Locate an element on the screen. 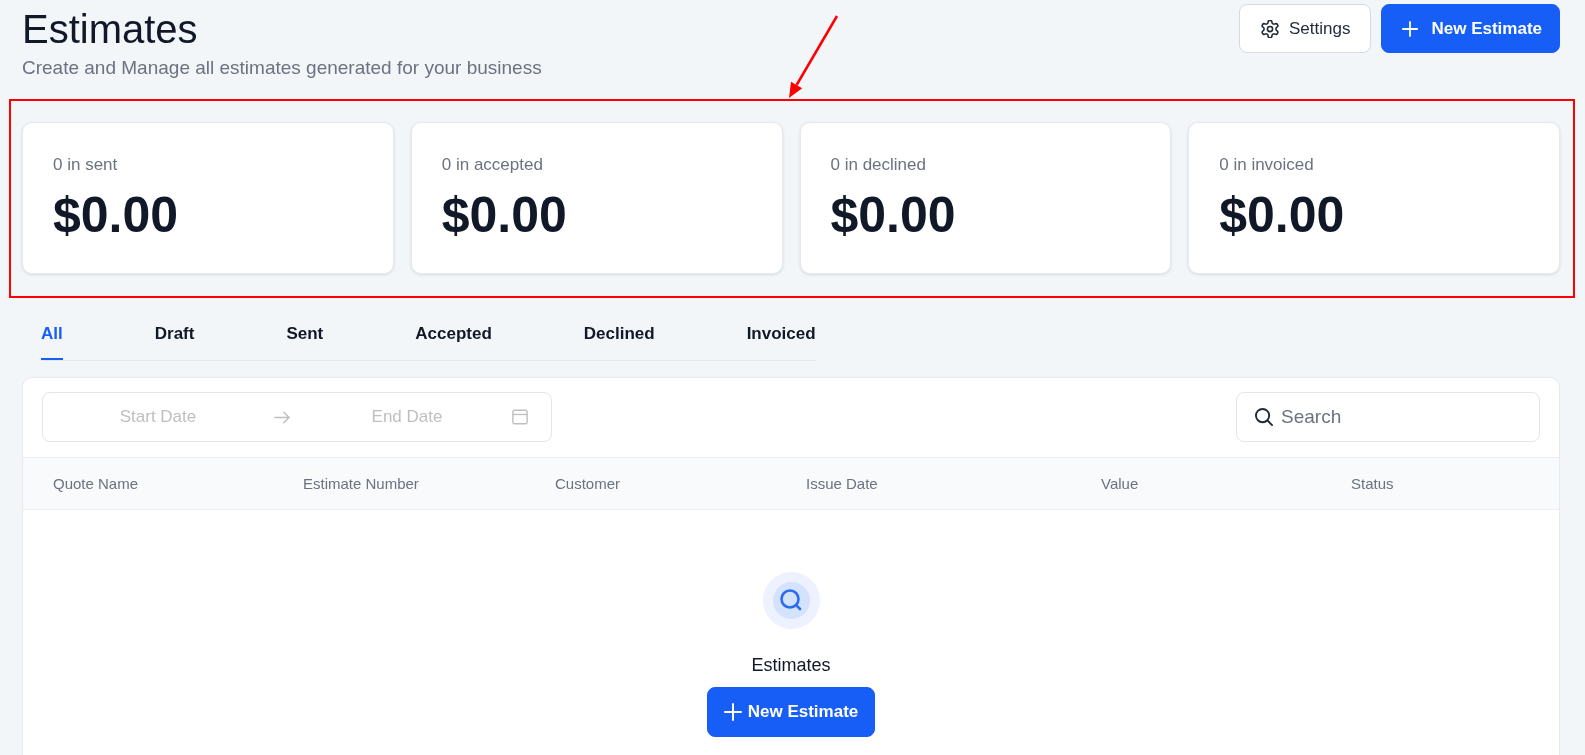  column-header: Status is located at coordinates (1373, 483).